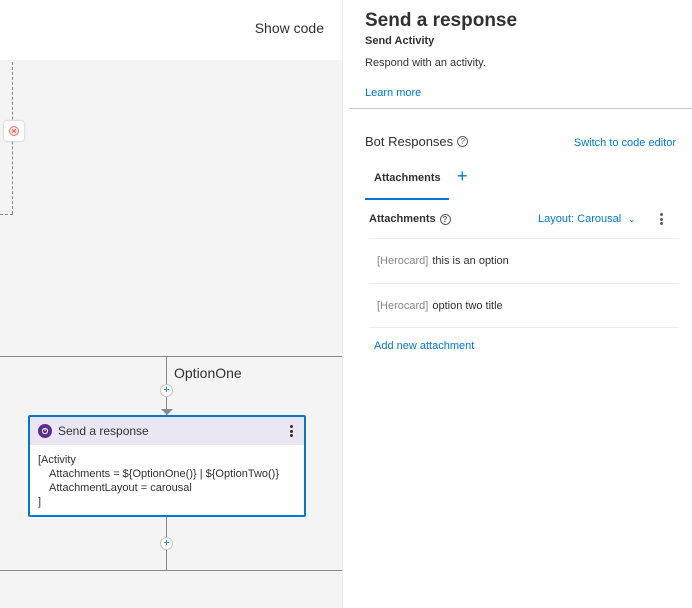  What do you see at coordinates (662, 219) in the screenshot?
I see `more-options-icon` at bounding box center [662, 219].